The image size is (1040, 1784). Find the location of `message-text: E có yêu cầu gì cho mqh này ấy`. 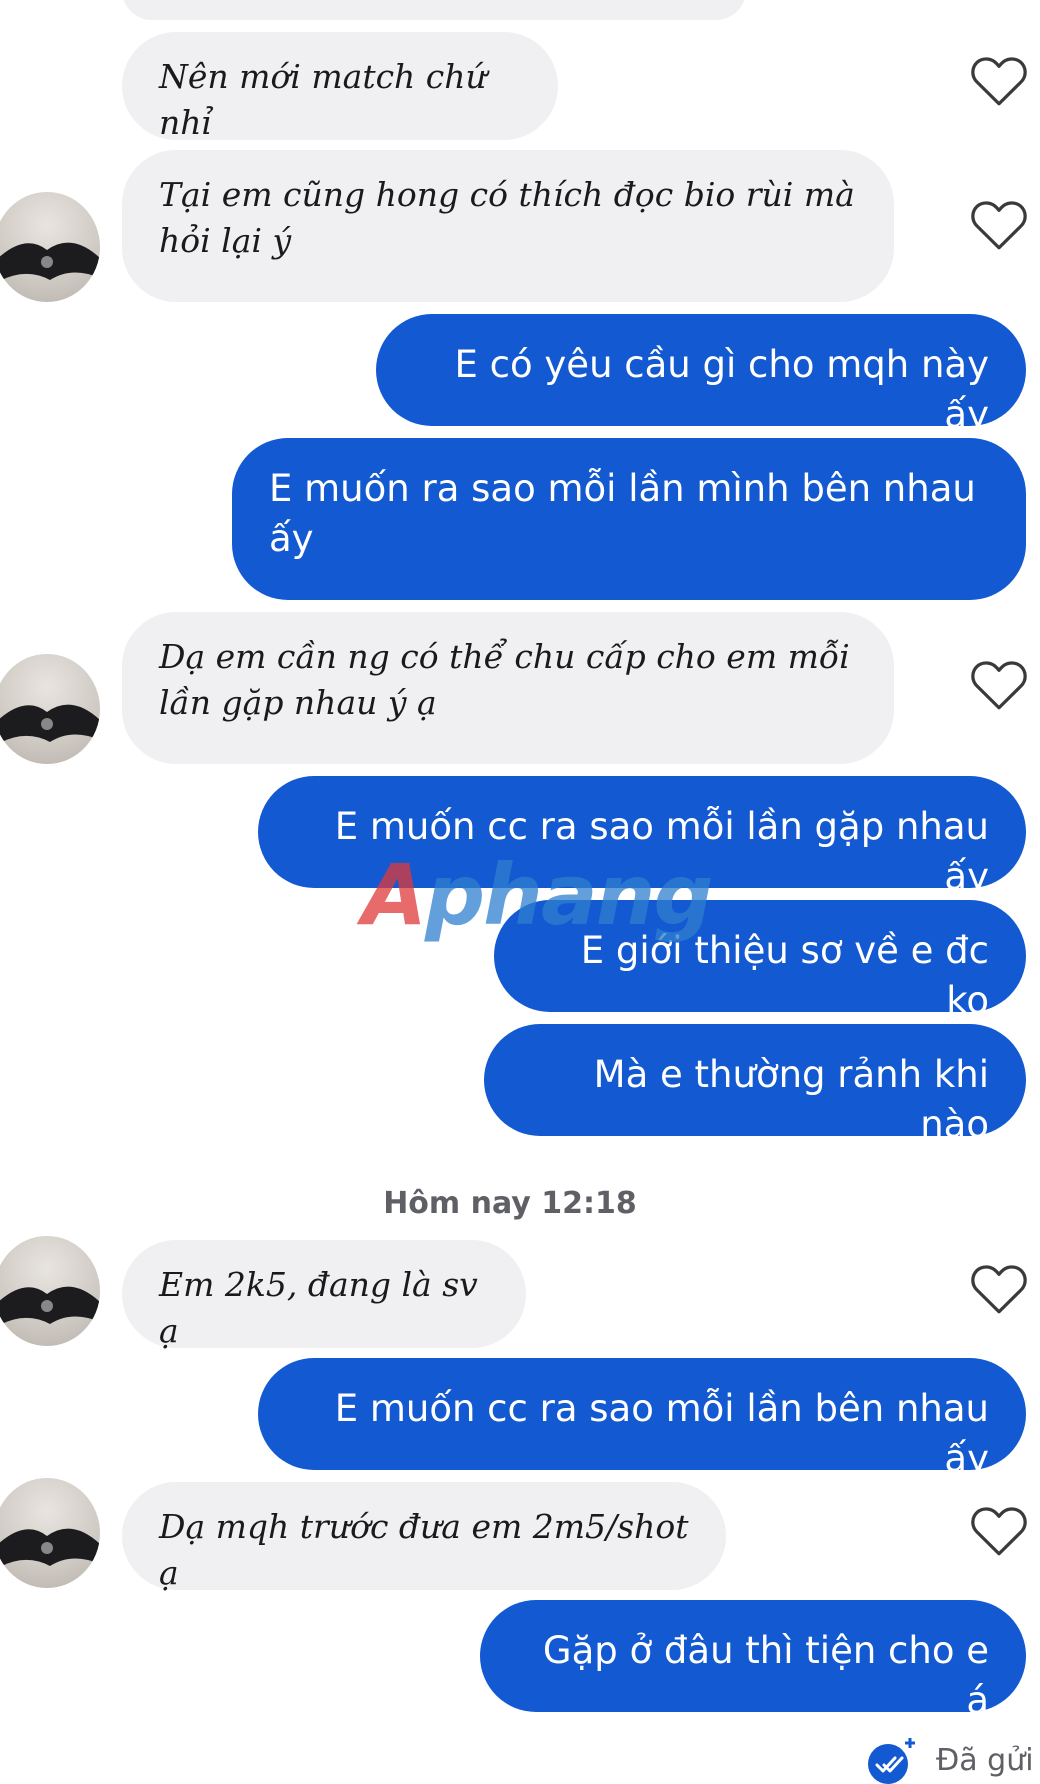

message-text: E có yêu cầu gì cho mqh này ấy is located at coordinates (721, 389).